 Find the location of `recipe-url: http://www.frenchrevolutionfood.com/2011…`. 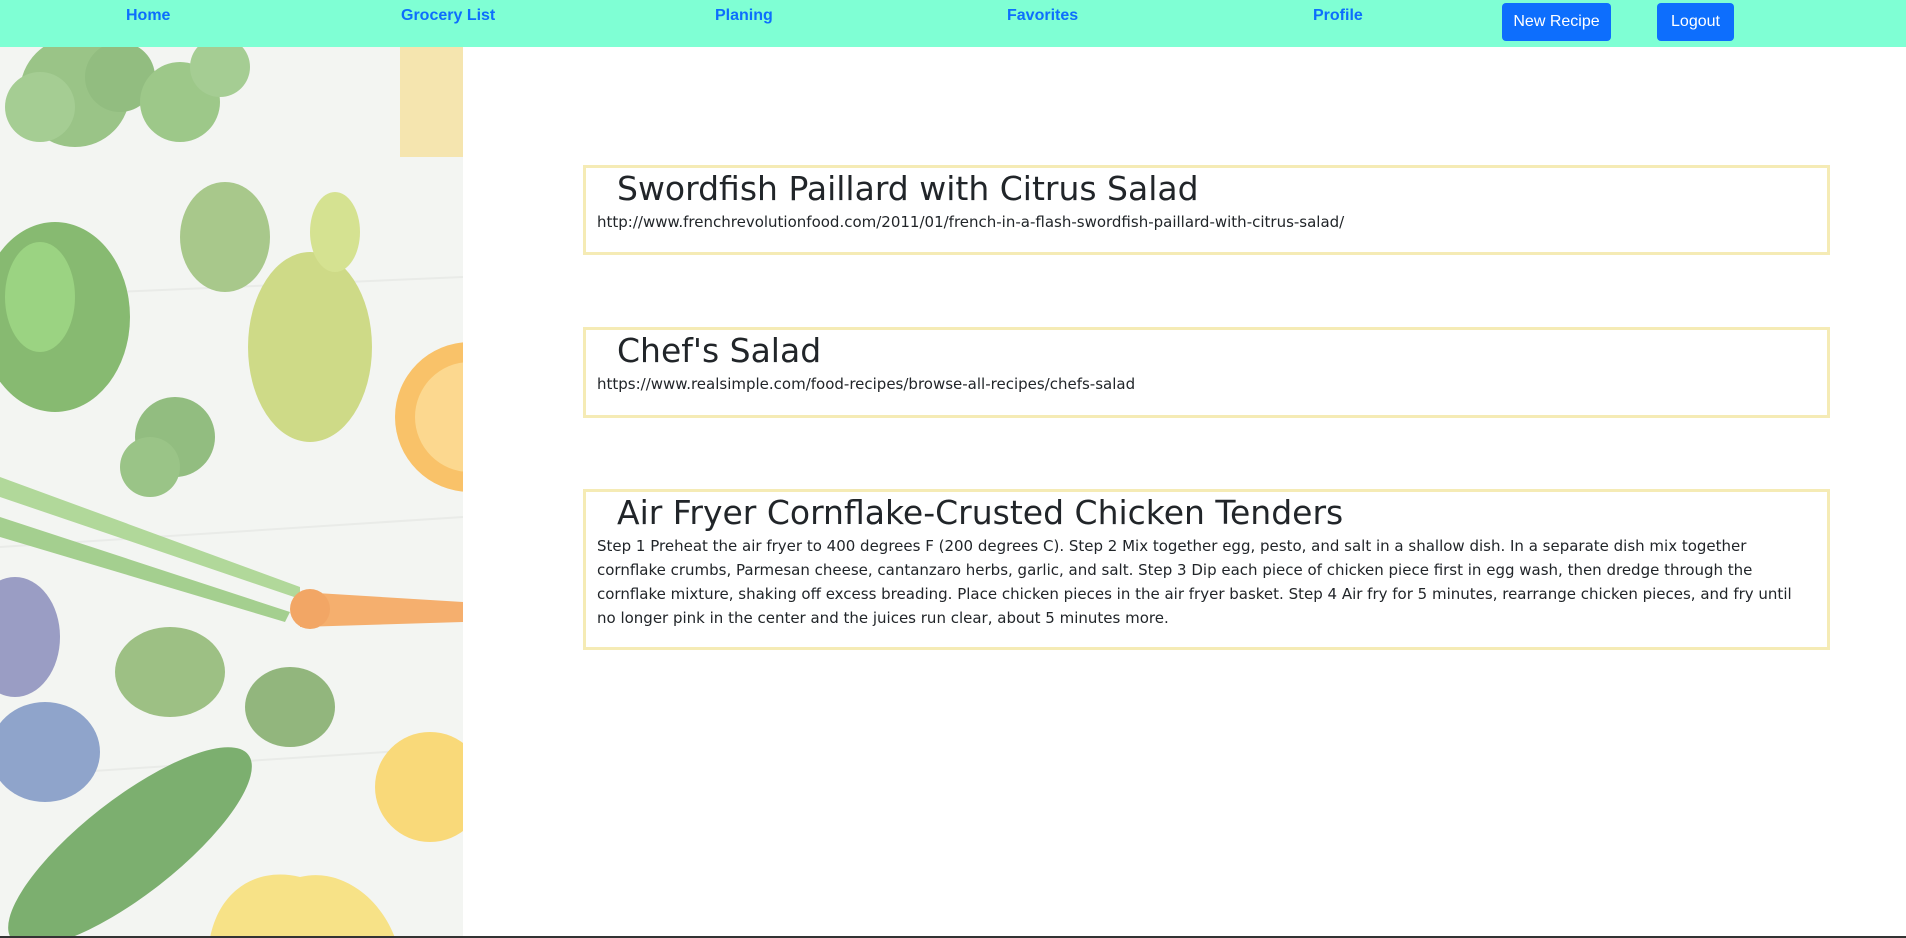

recipe-url: http://www.frenchrevolutionfood.com/2011… is located at coordinates (971, 222).